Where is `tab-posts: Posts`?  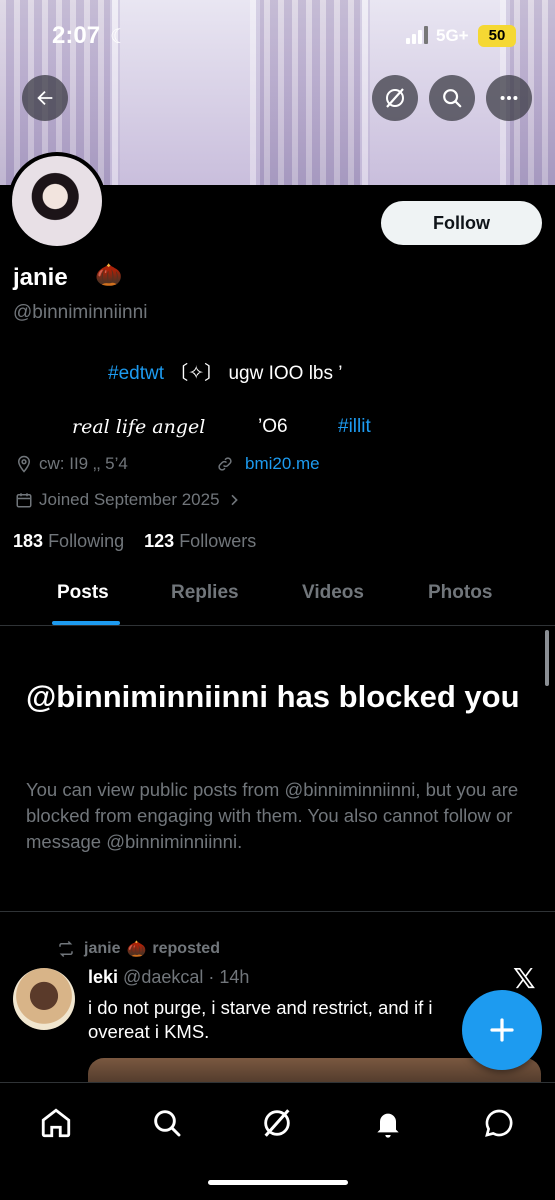 tab-posts: Posts is located at coordinates (83, 593).